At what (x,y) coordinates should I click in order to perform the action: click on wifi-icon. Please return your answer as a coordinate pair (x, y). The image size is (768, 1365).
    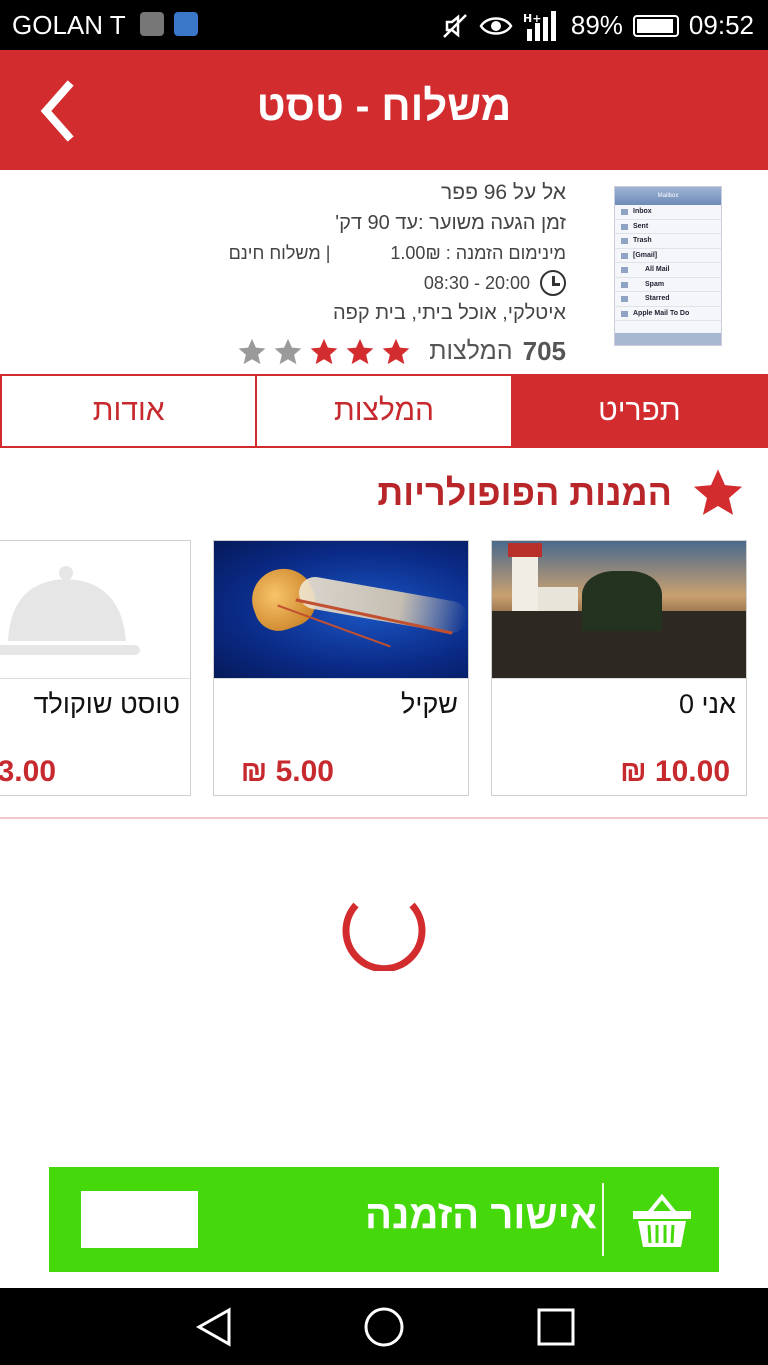
    Looking at the image, I should click on (186, 24).